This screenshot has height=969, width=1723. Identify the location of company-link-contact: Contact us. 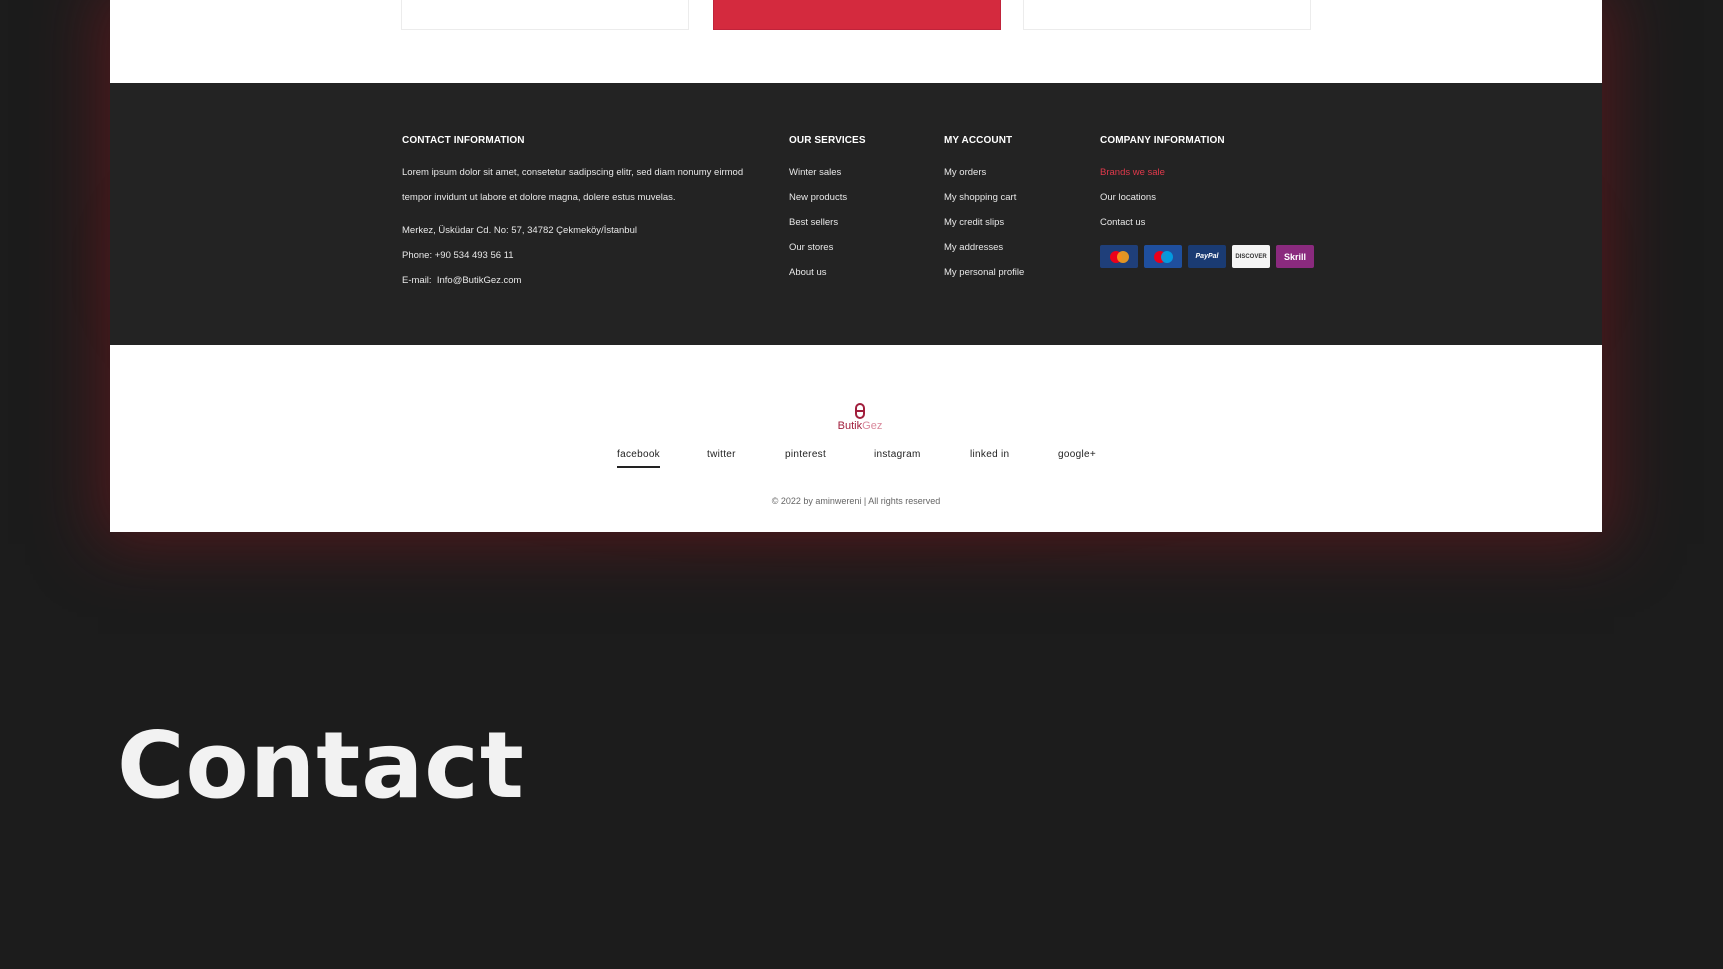
(1207, 222).